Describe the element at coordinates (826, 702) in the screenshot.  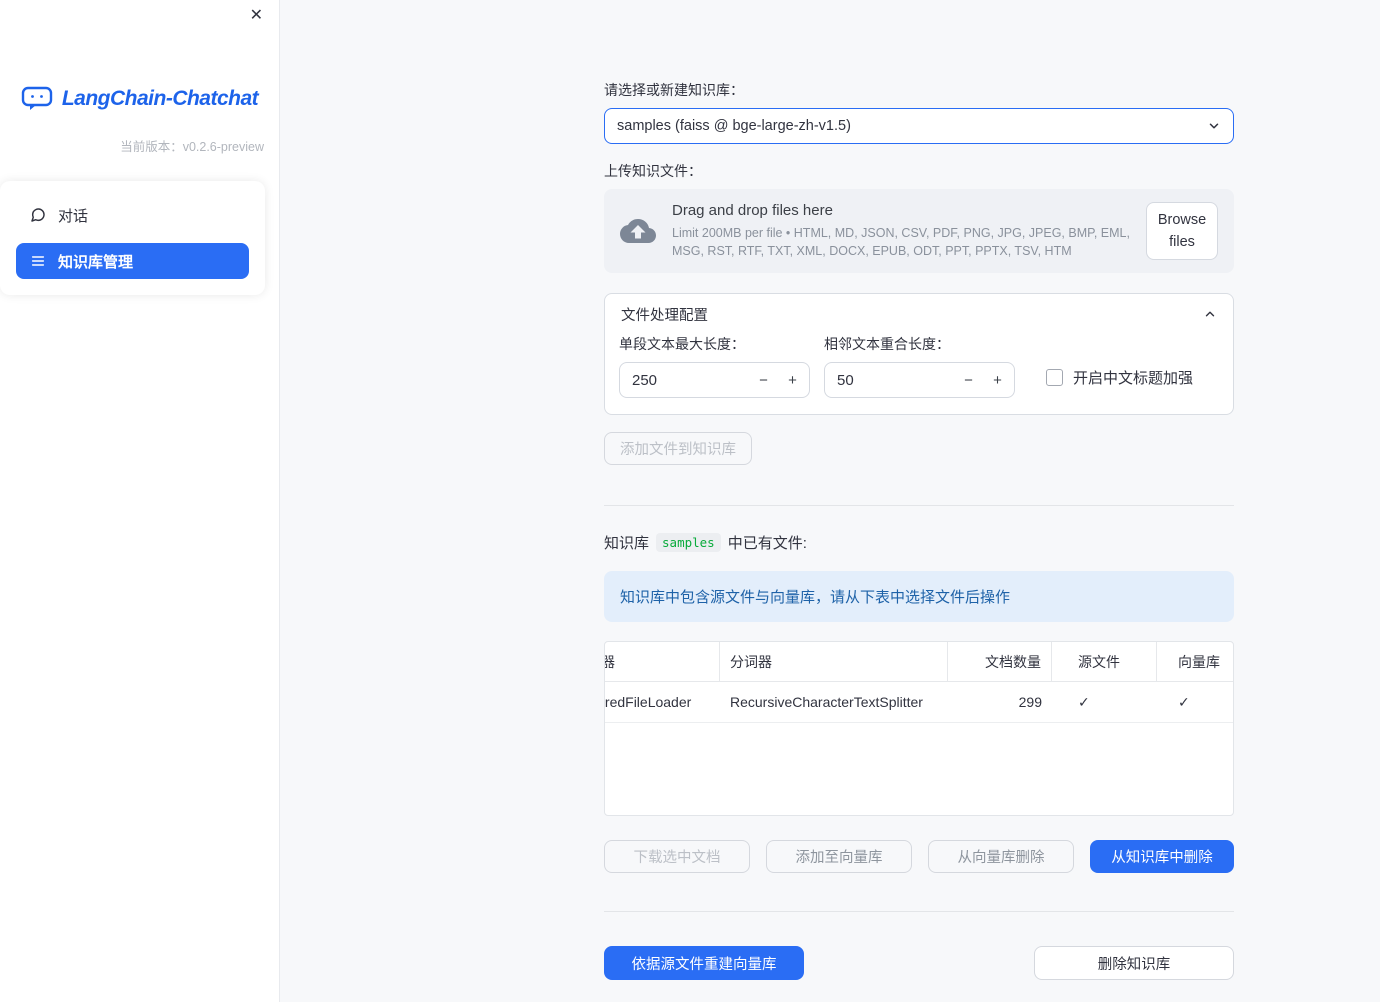
I see `cell-splitter: RecursiveCharacterTextSplitter` at that location.